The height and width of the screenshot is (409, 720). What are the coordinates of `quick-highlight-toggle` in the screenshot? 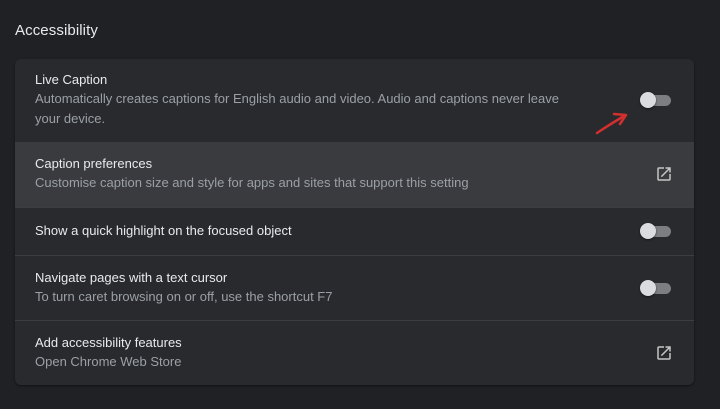 It's located at (656, 231).